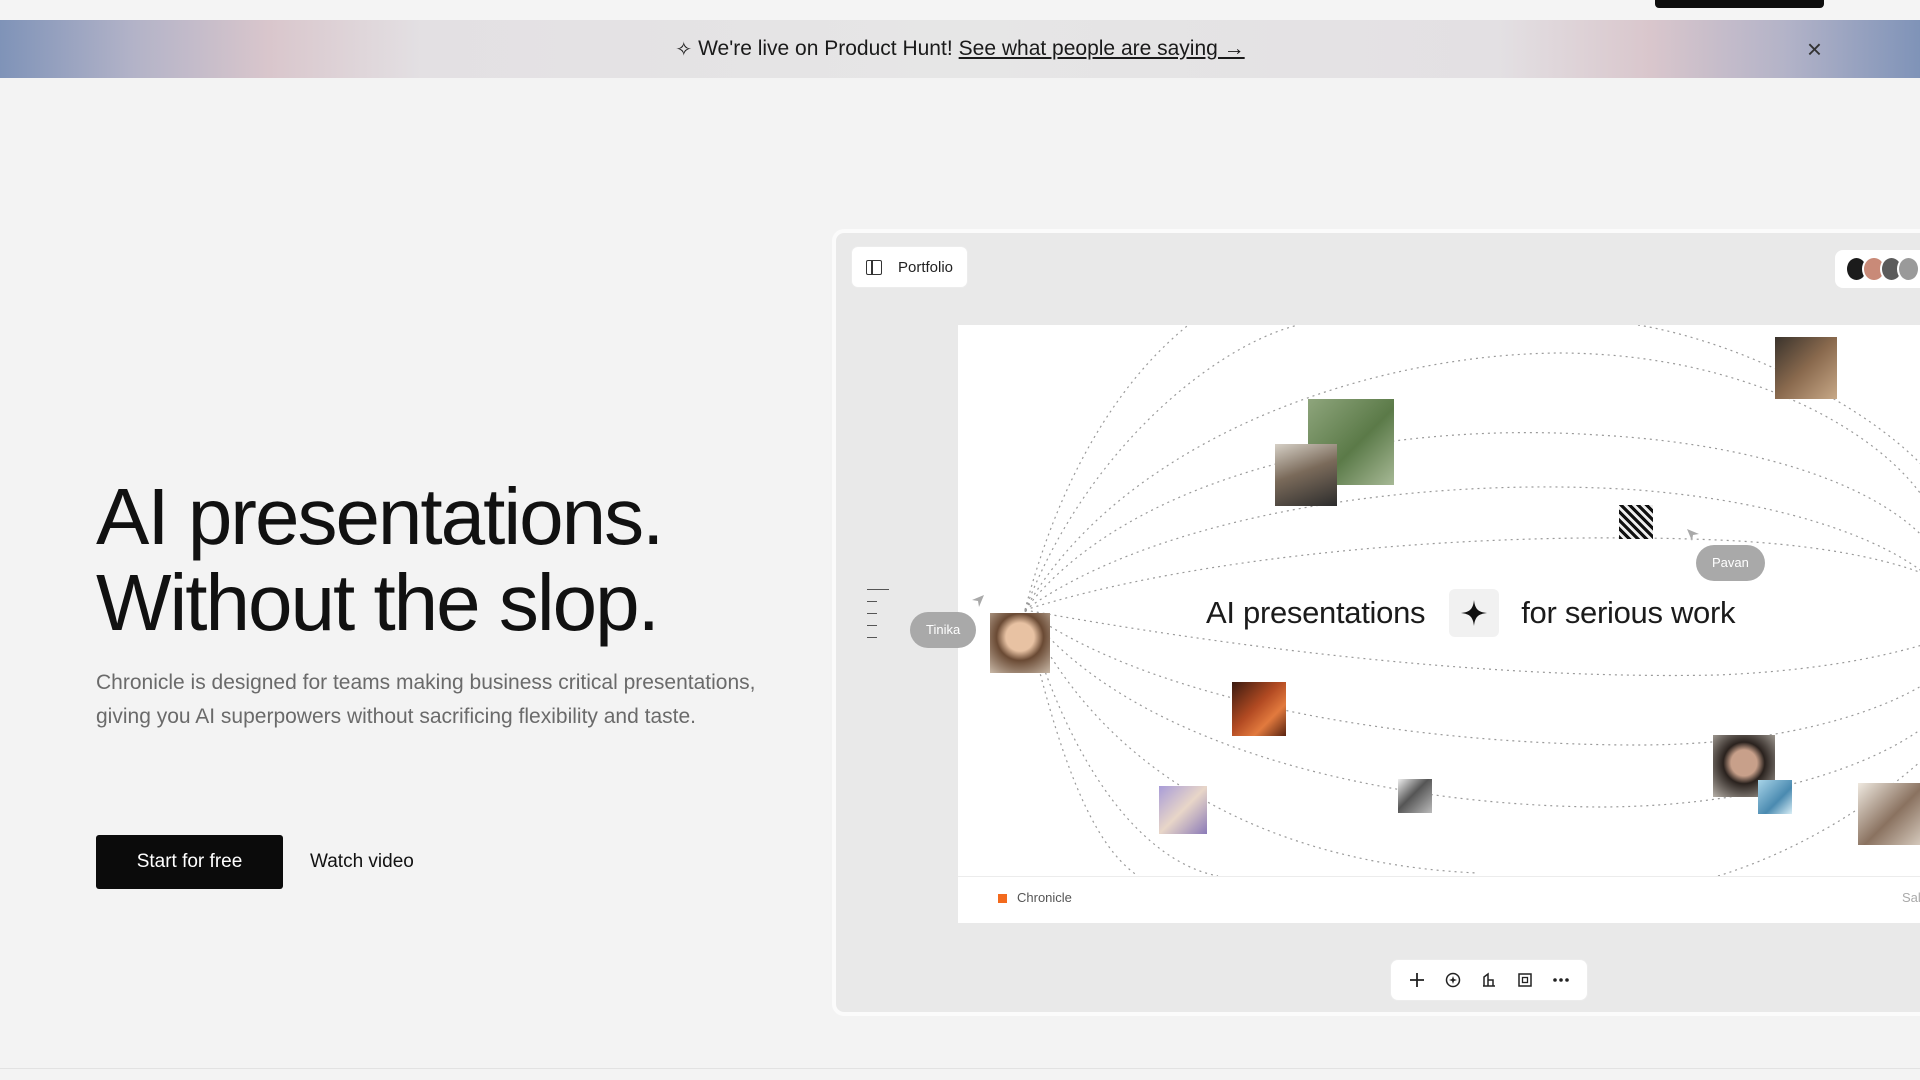 Image resolution: width=1920 pixels, height=1080 pixels. Describe the element at coordinates (1102, 49) in the screenshot. I see `banner-link: See what people are saying →` at that location.